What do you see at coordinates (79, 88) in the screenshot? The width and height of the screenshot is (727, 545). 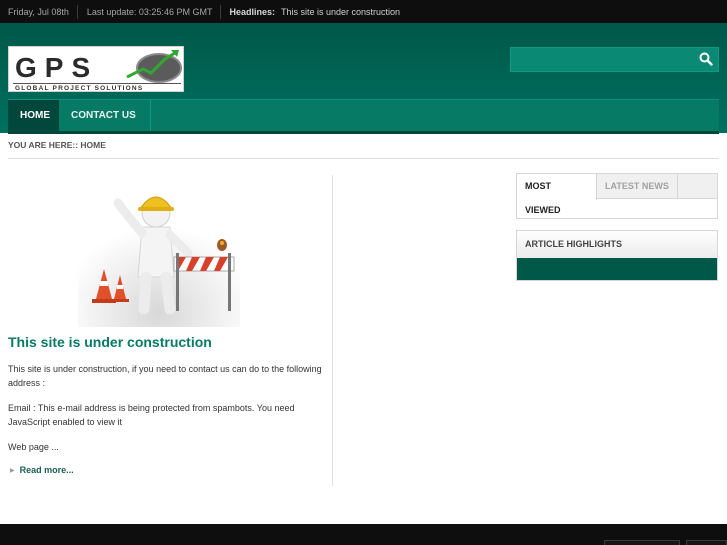 I see `svg-text: GLOBAL PROJECT SOLUTIONS` at bounding box center [79, 88].